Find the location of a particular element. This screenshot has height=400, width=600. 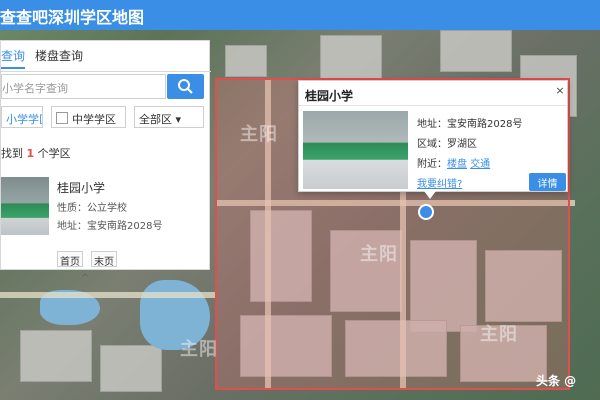

details-button: 详情 is located at coordinates (547, 182).